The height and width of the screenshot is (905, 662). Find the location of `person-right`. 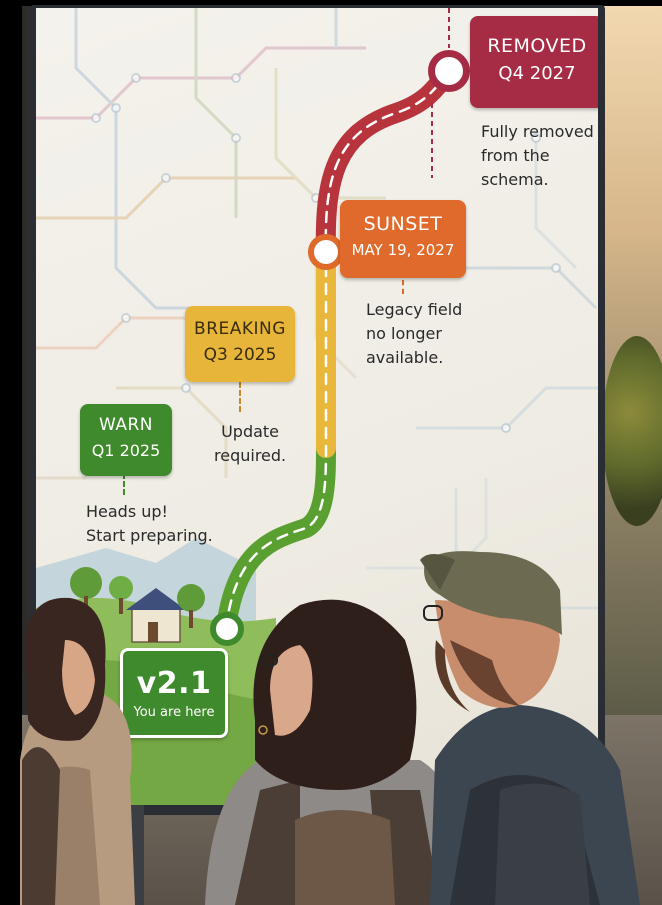

person-right is located at coordinates (530, 728).